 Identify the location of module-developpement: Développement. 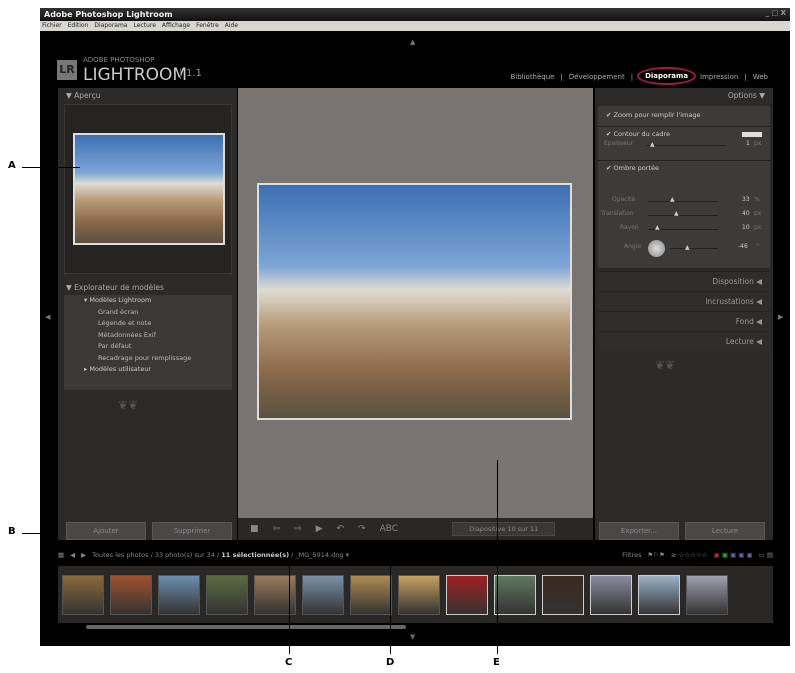
(597, 78).